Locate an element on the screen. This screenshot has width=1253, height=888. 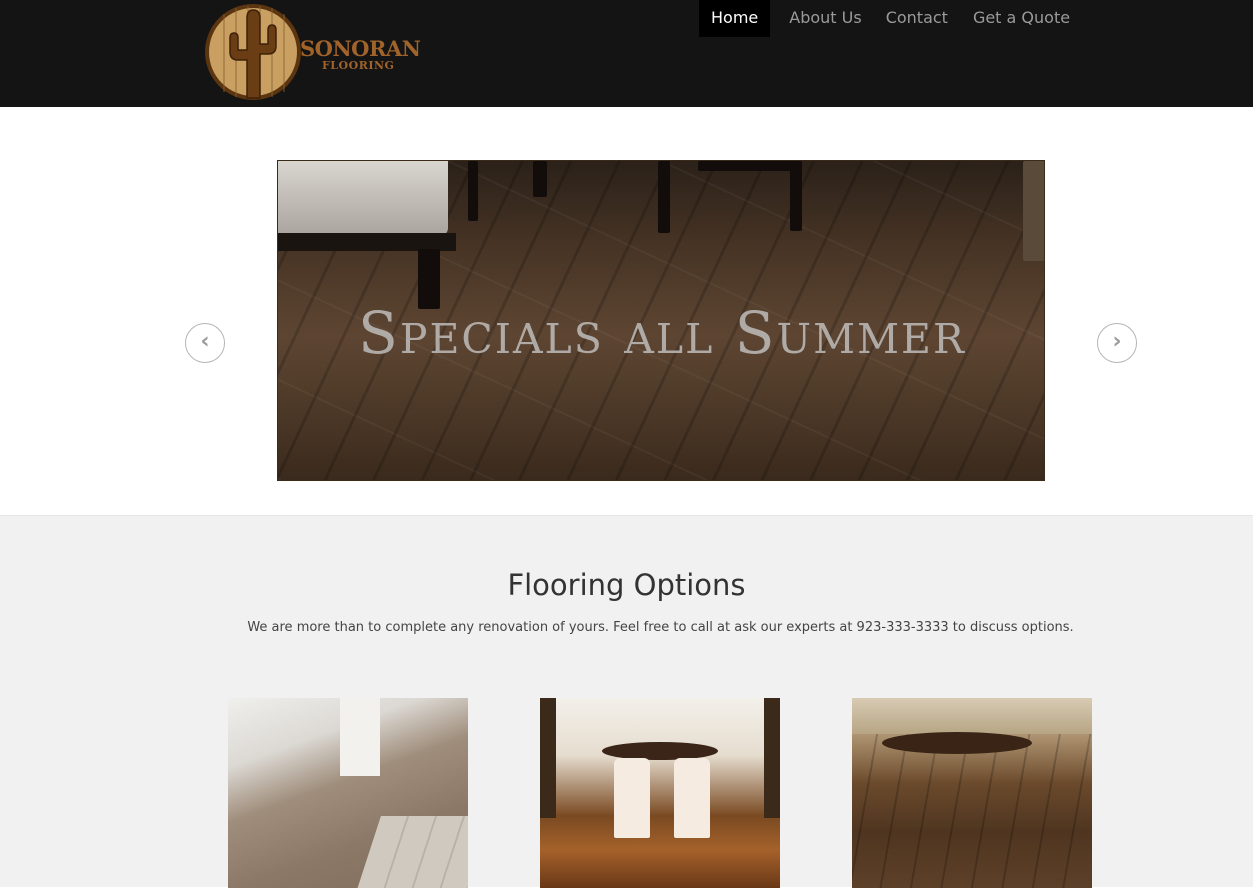
carousel-next-button: › is located at coordinates (1117, 343).